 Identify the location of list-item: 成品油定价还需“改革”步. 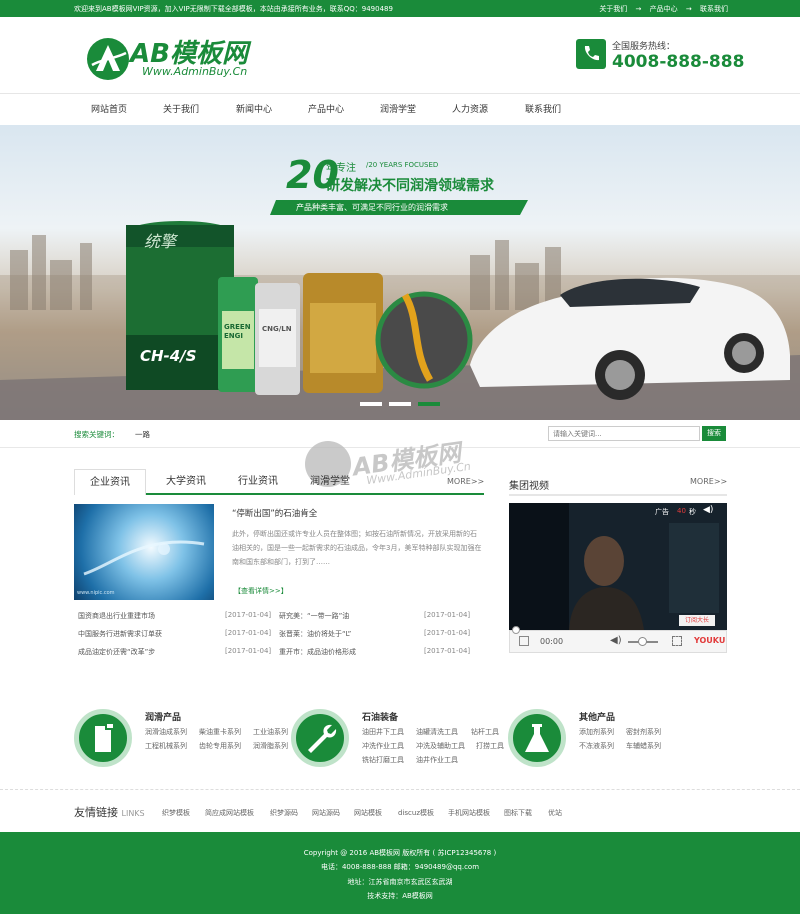
(116, 652).